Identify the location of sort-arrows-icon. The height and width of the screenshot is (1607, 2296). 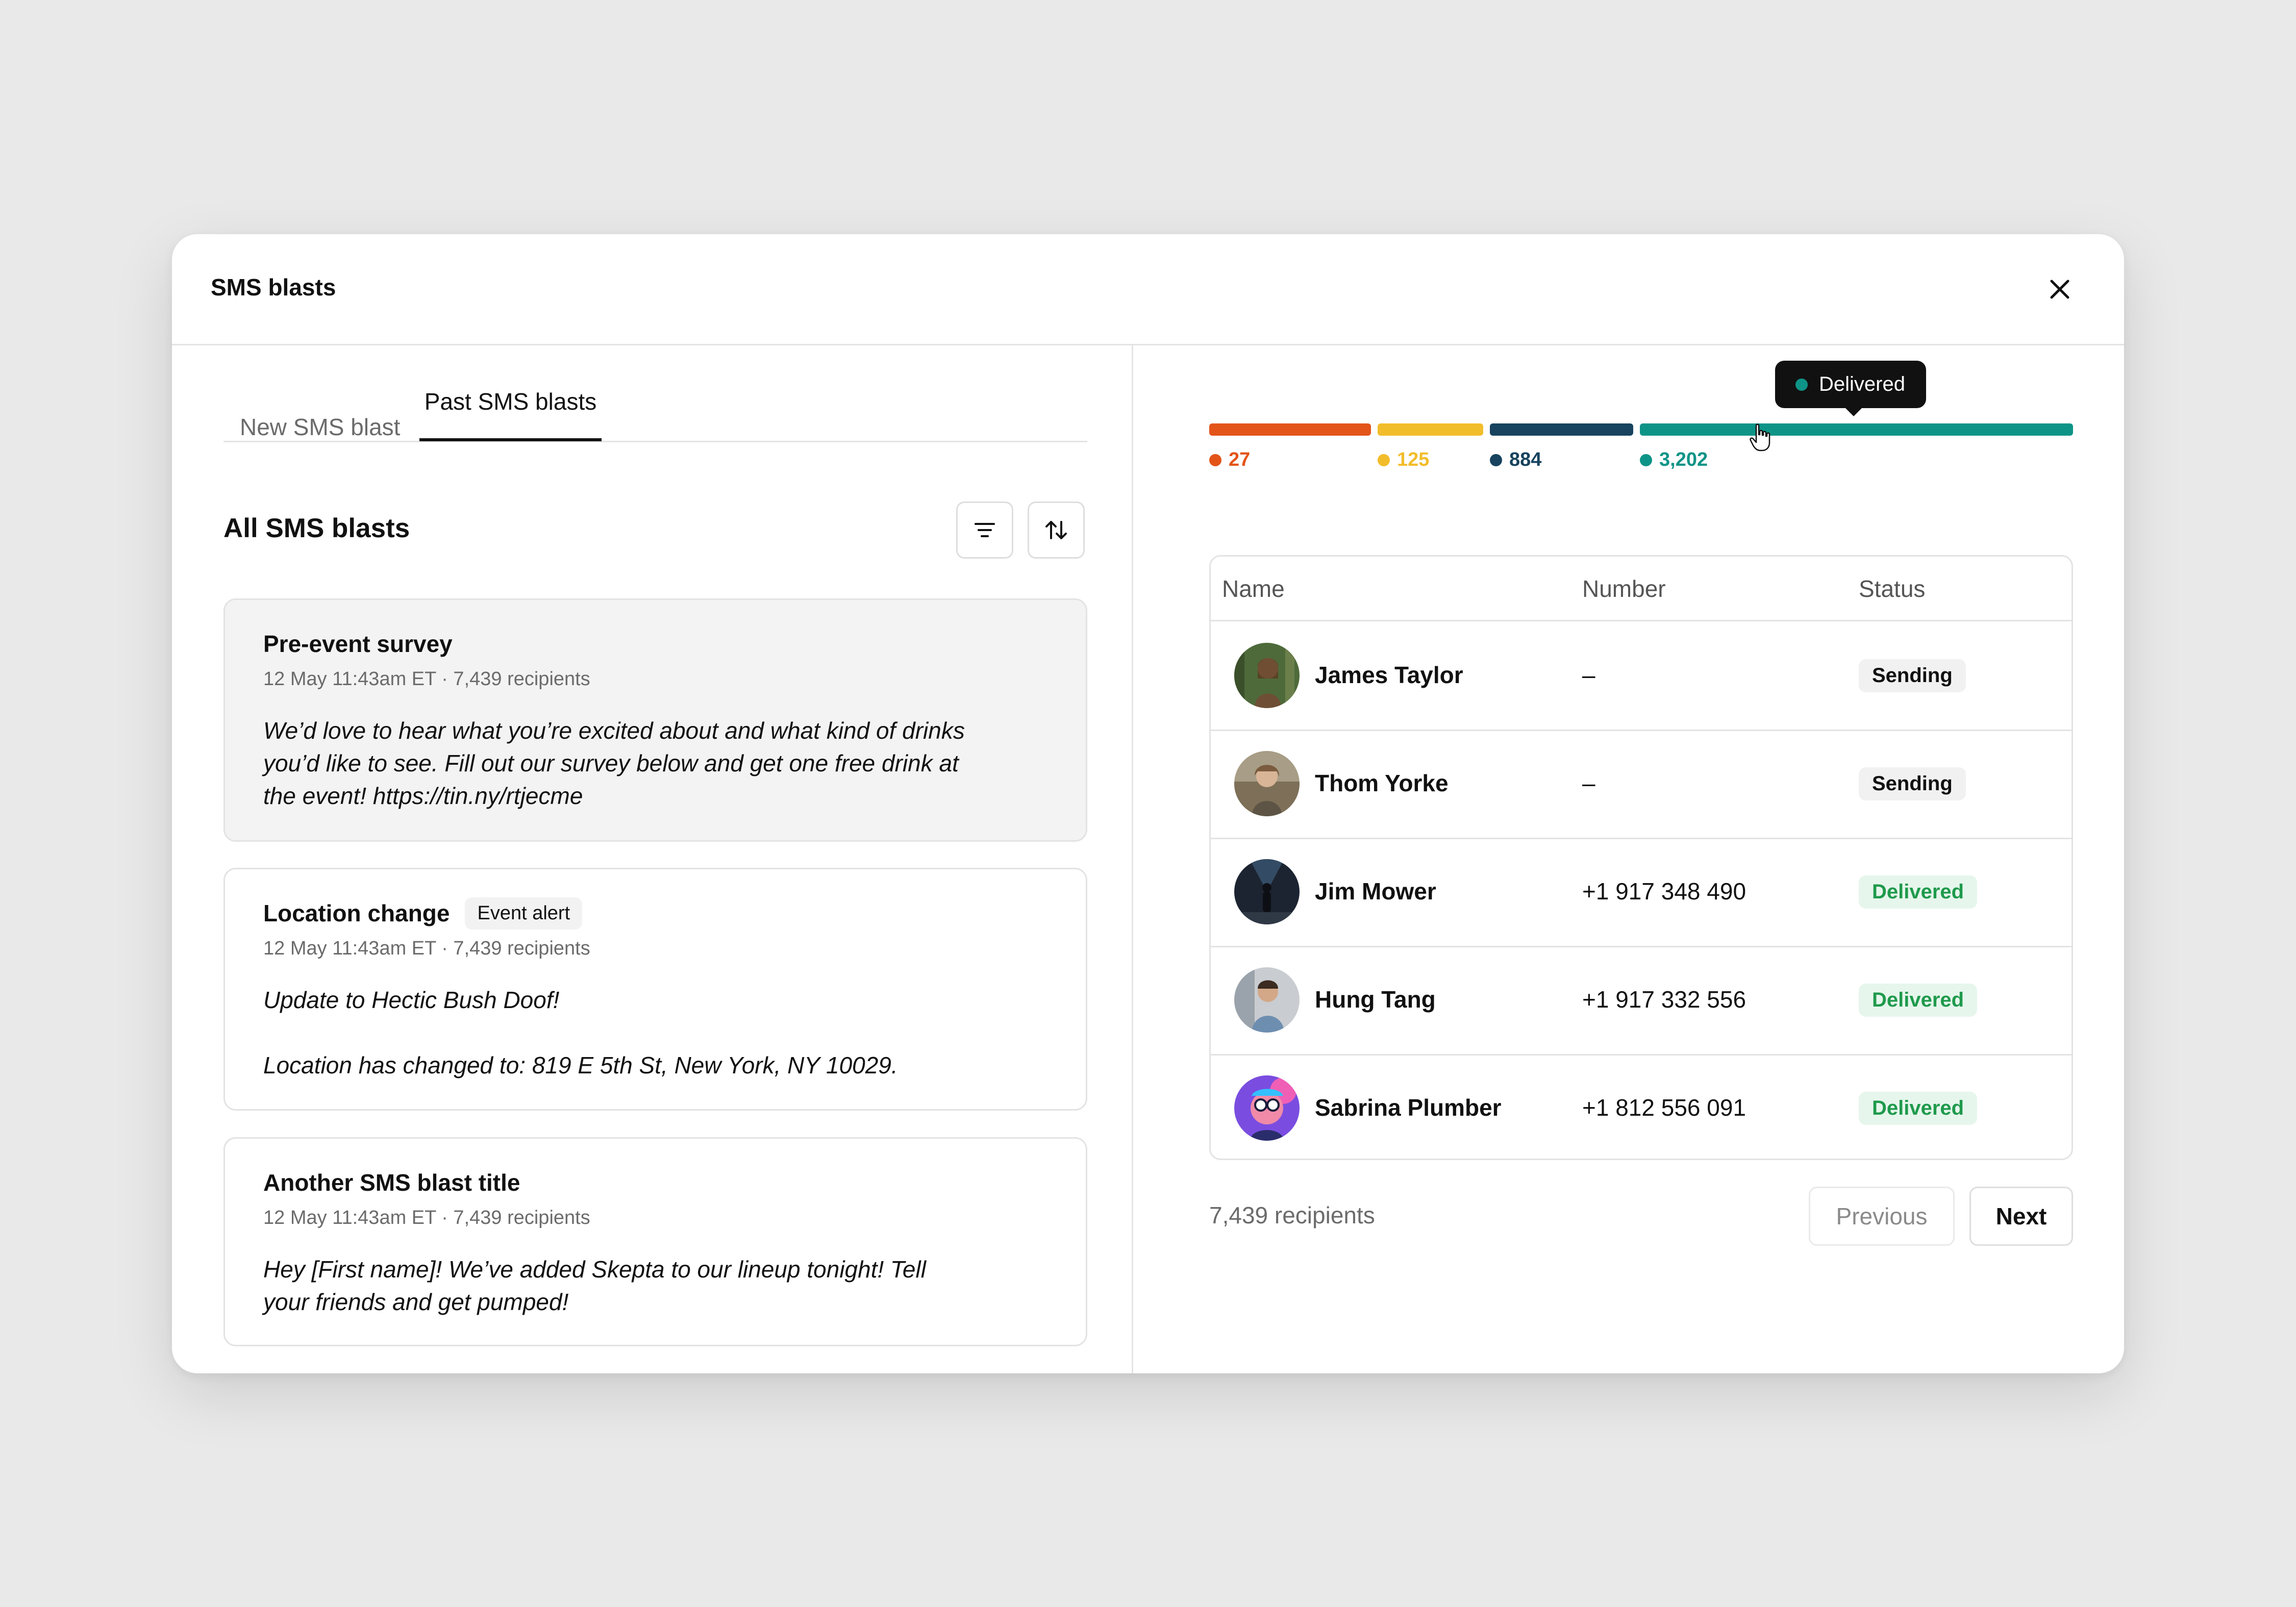
(1056, 530).